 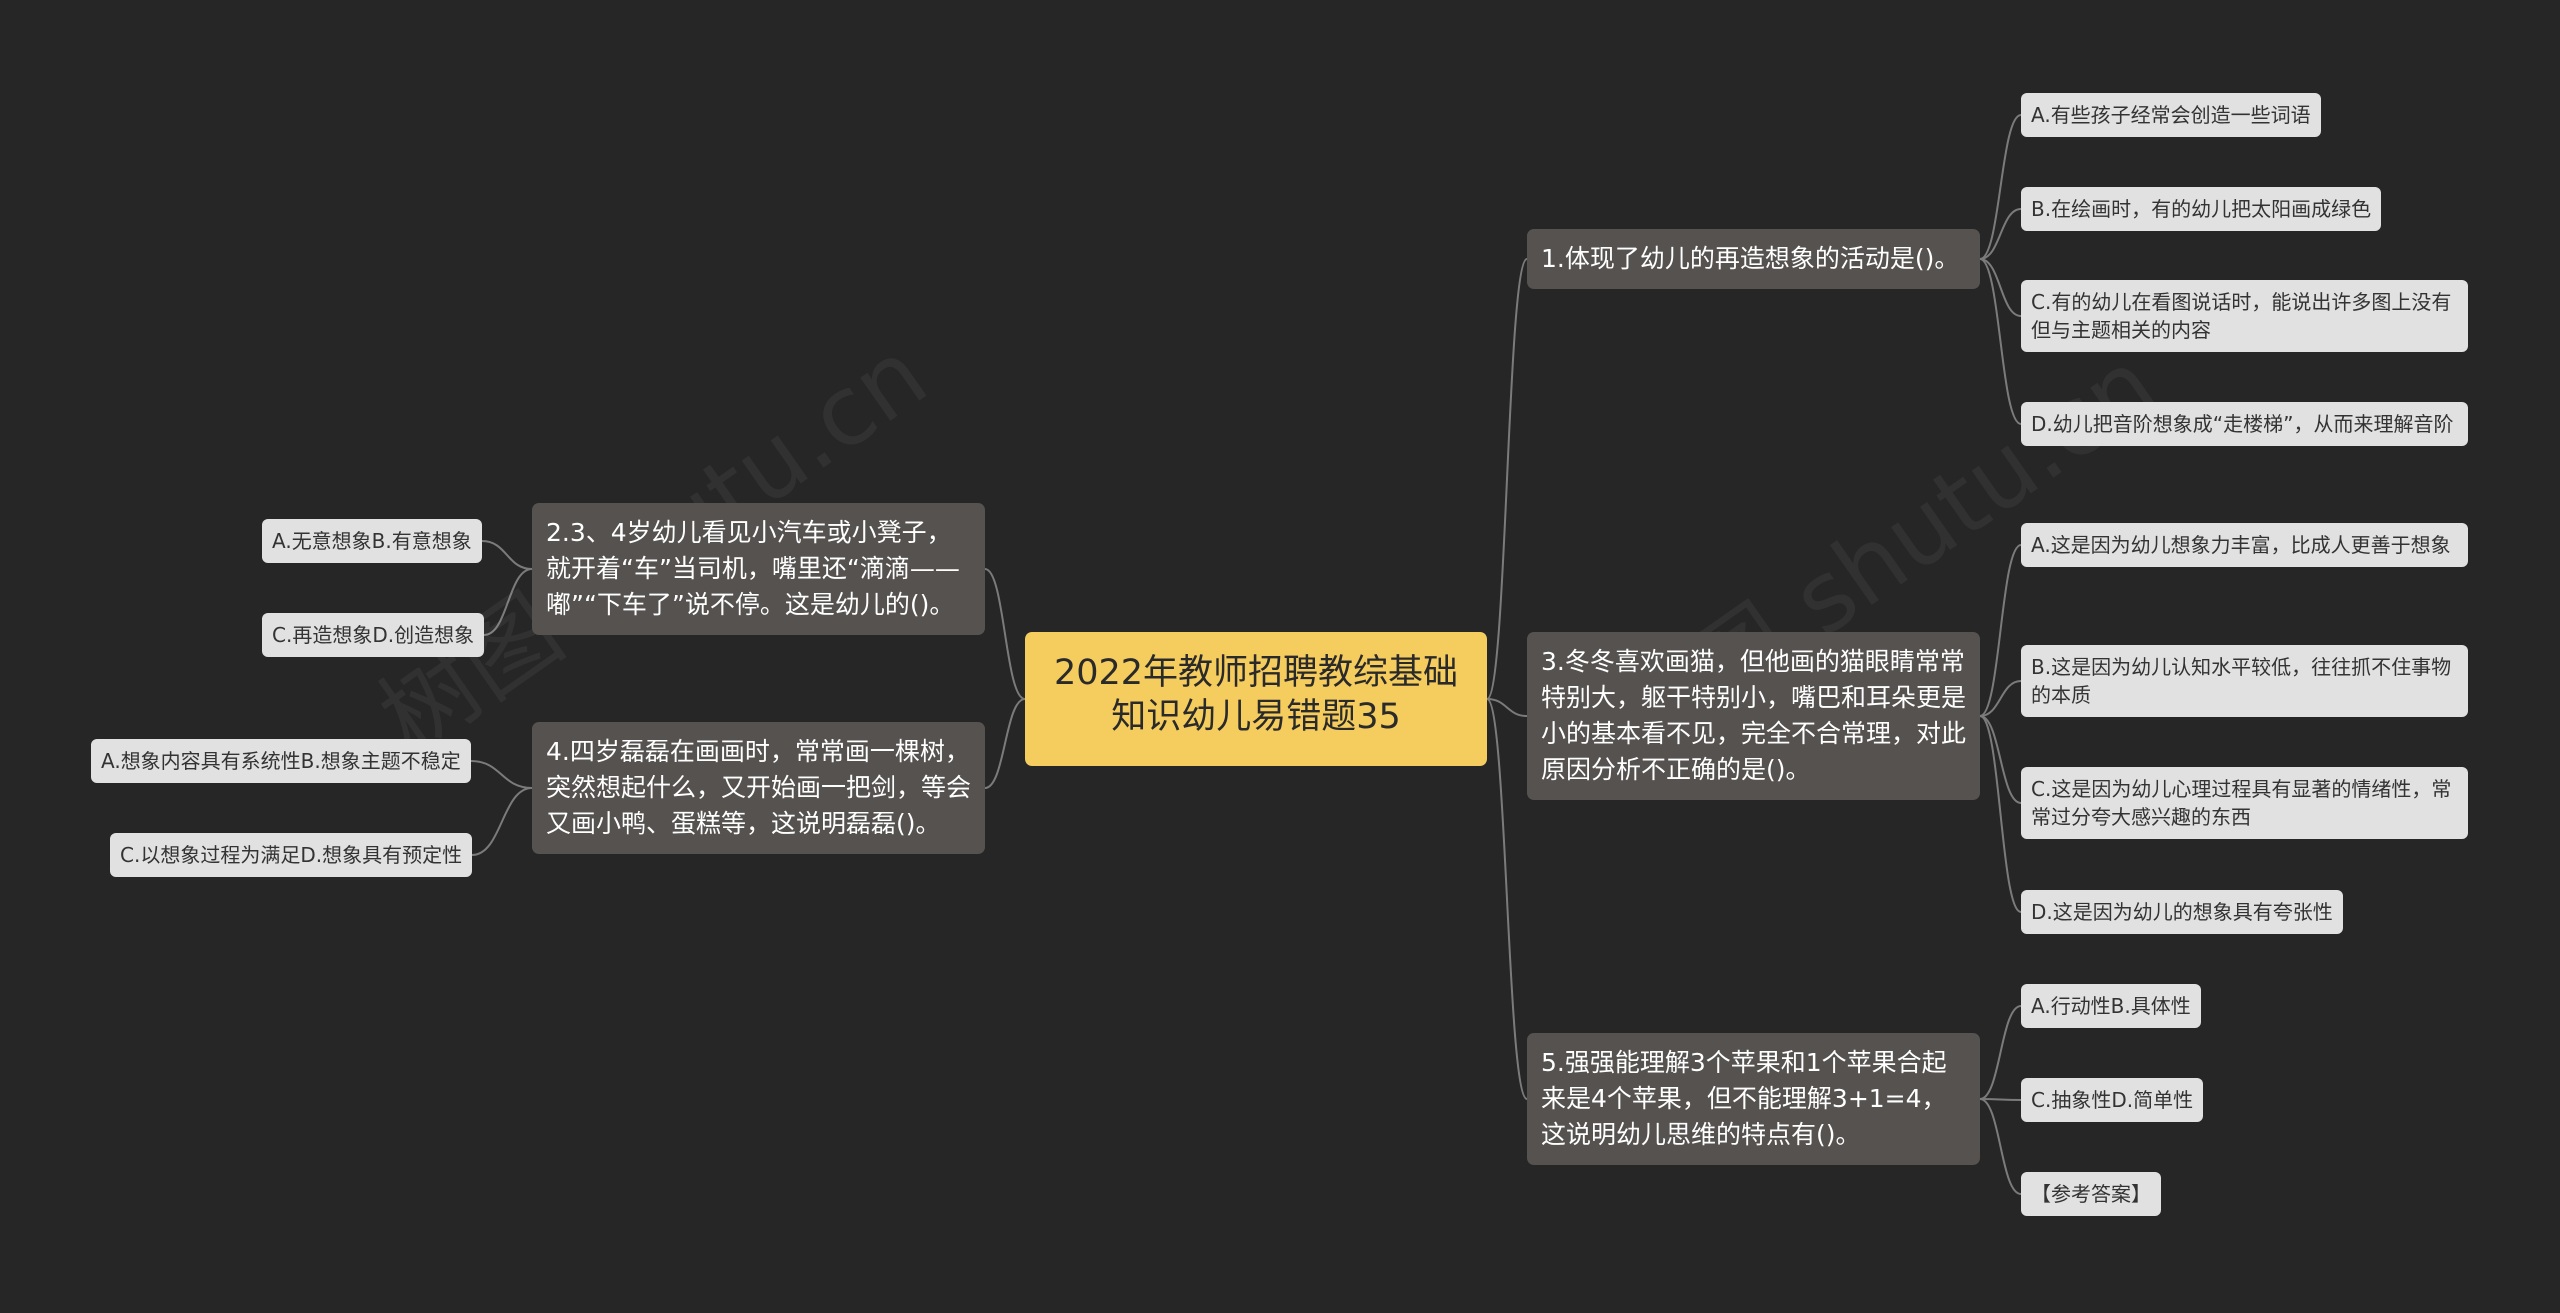 What do you see at coordinates (2000, 1099) in the screenshot?
I see `connector-question-5-to-question-5-option-c` at bounding box center [2000, 1099].